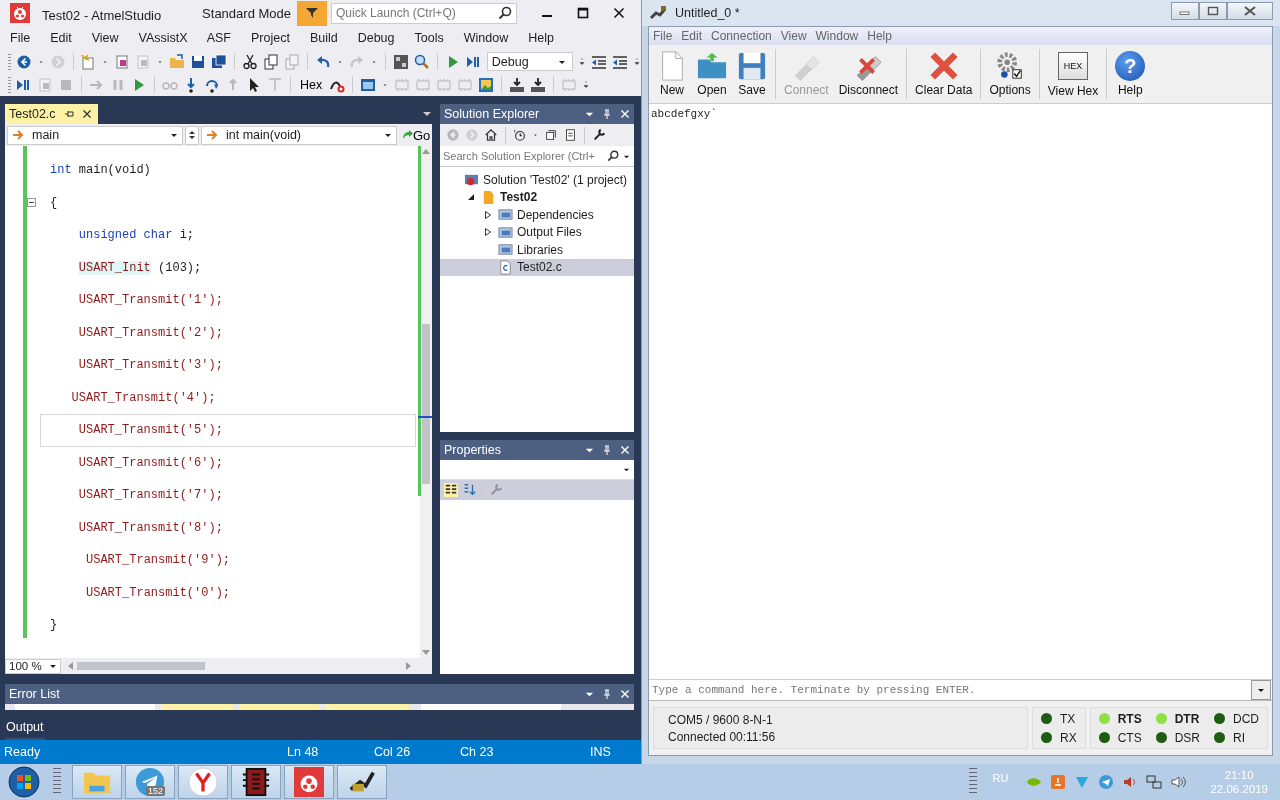 The image size is (1280, 800). What do you see at coordinates (219, 61) in the screenshot?
I see `save-all-icon` at bounding box center [219, 61].